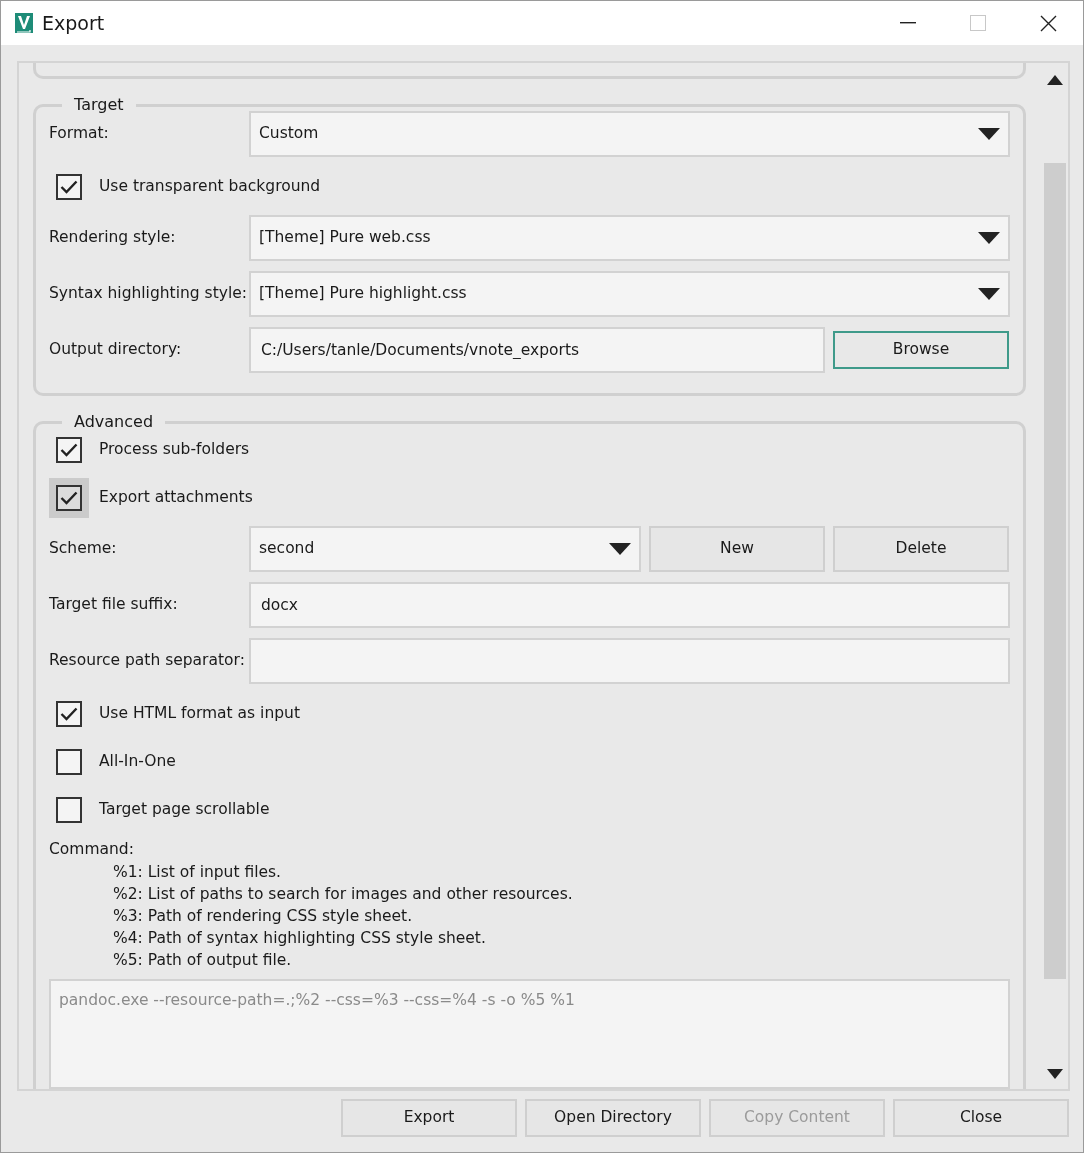 This screenshot has height=1153, width=1084. Describe the element at coordinates (300, 939) in the screenshot. I see `help-text: %4: Path of syntax highlighting CSS style sheet.` at that location.